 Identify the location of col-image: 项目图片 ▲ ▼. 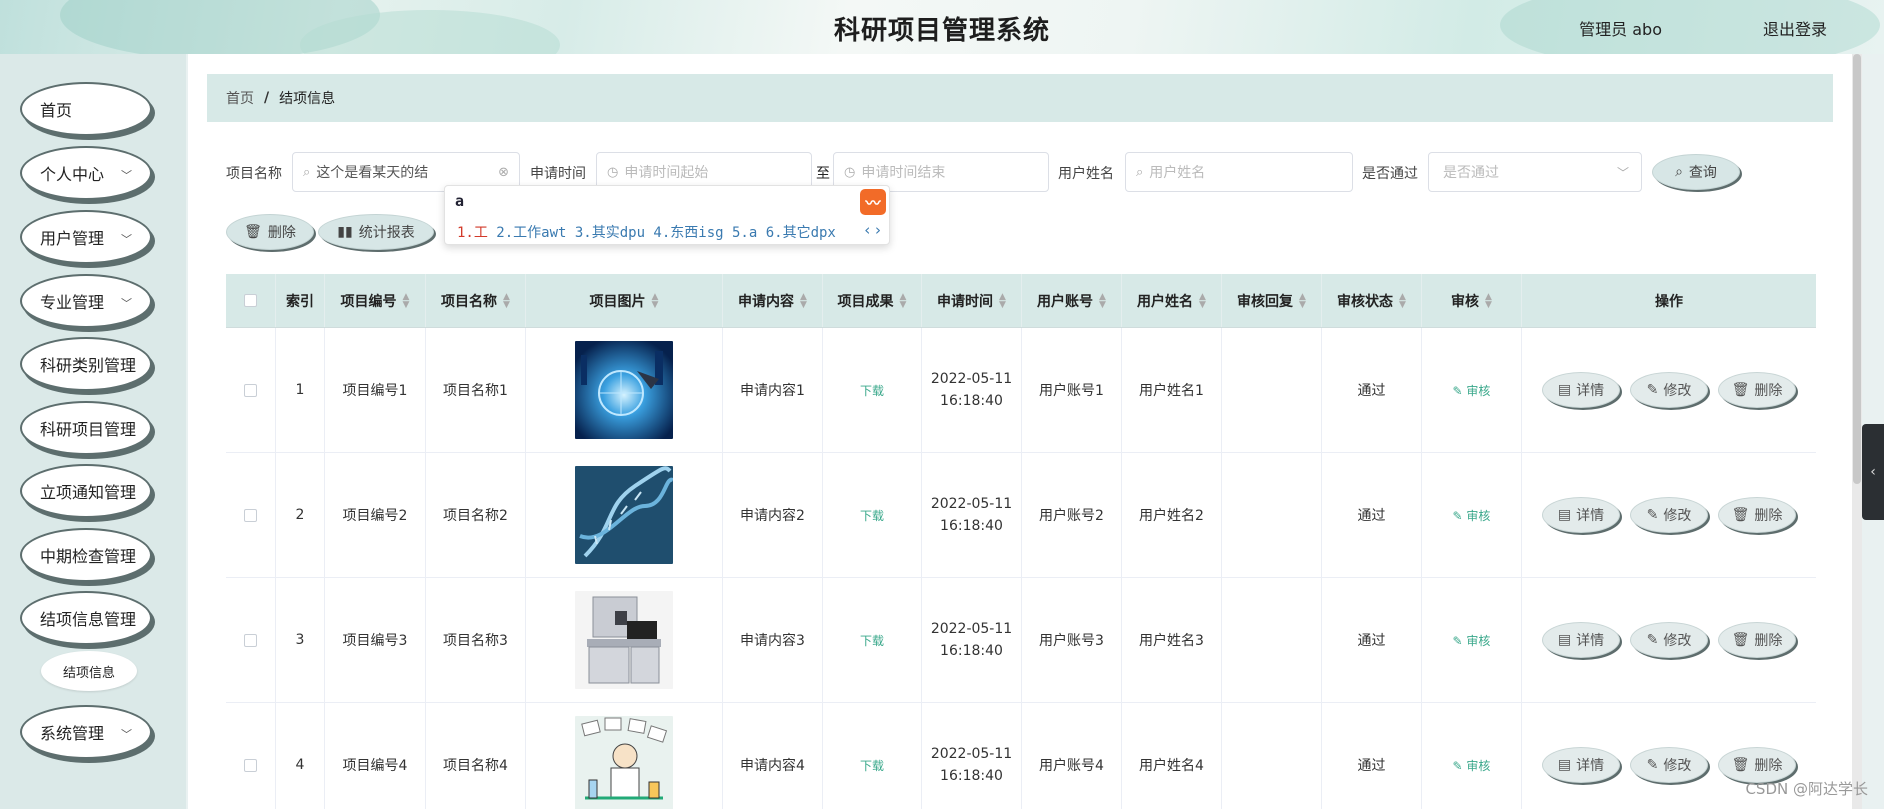
(624, 300).